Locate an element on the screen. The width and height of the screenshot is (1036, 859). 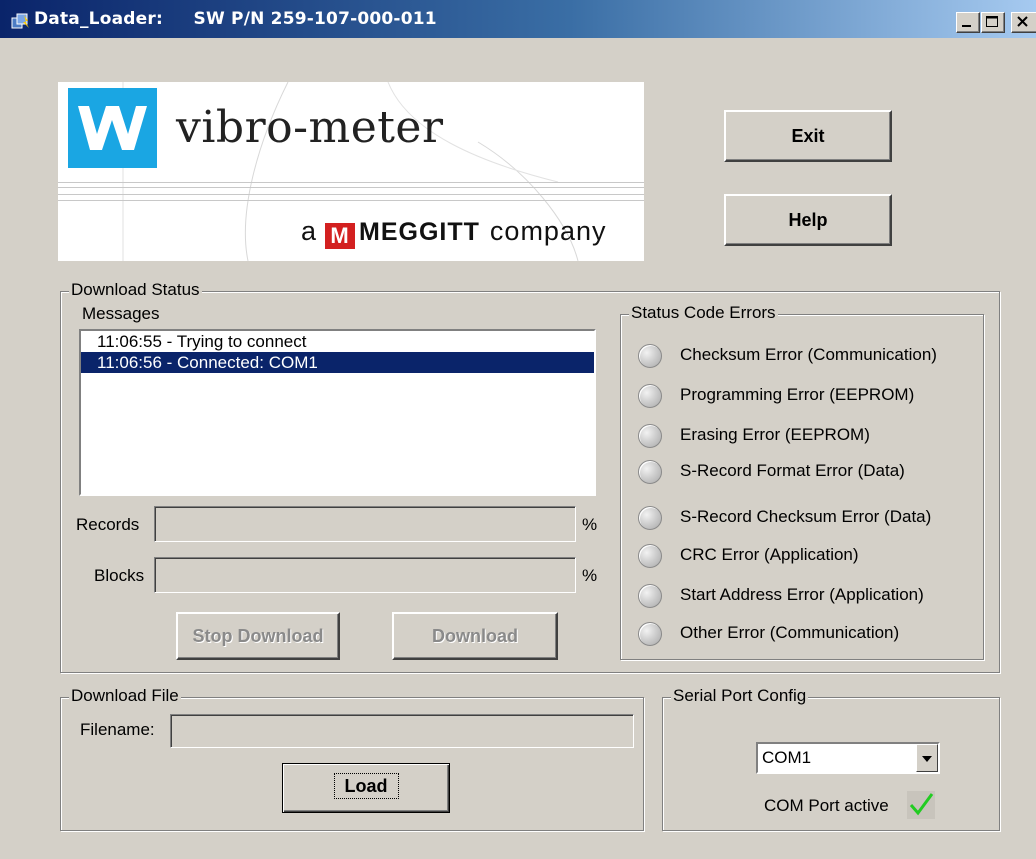
serial-port-config-title: Serial Port Config is located at coordinates (740, 696).